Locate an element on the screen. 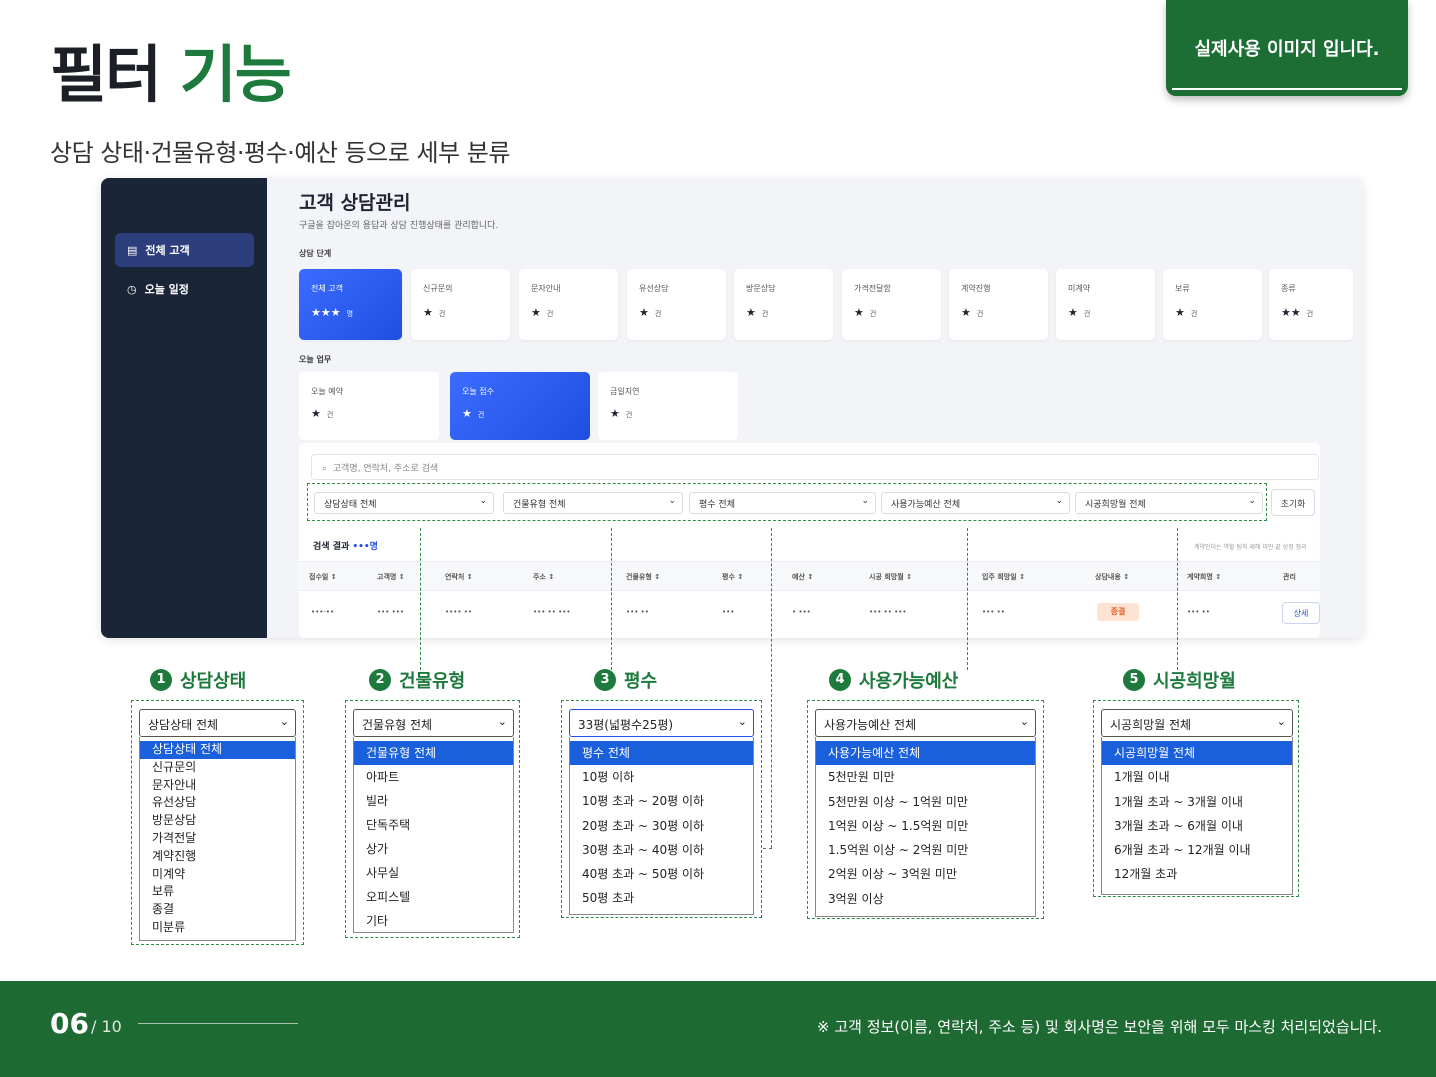  dropdown-select: 건물유형 전체 ⌄ is located at coordinates (433, 723).